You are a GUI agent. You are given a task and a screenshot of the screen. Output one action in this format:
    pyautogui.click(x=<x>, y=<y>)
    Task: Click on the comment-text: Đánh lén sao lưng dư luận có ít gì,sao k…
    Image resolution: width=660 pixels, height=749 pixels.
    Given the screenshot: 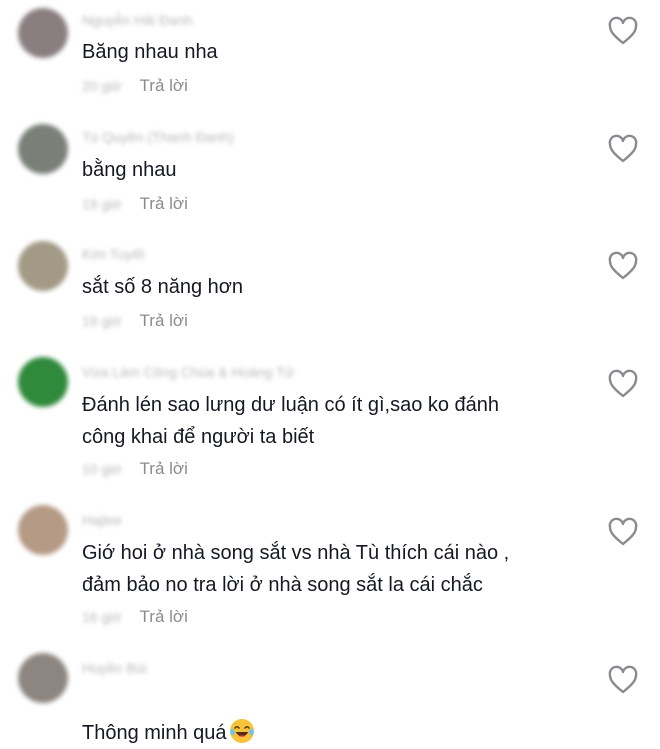 What is the action you would take?
    pyautogui.click(x=291, y=421)
    